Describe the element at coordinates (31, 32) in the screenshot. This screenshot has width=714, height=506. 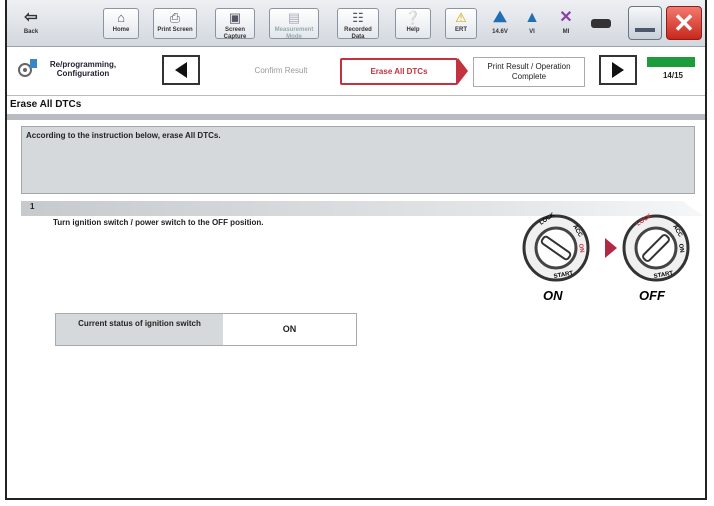
I see `back-label: Back` at that location.